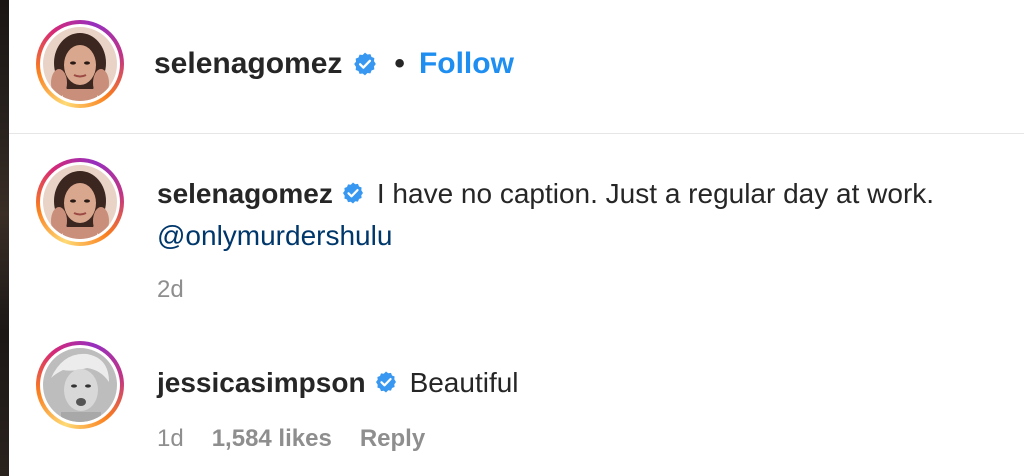 The image size is (1024, 476). Describe the element at coordinates (272, 439) in the screenshot. I see `comment-likes-count: 1,584 likes` at that location.